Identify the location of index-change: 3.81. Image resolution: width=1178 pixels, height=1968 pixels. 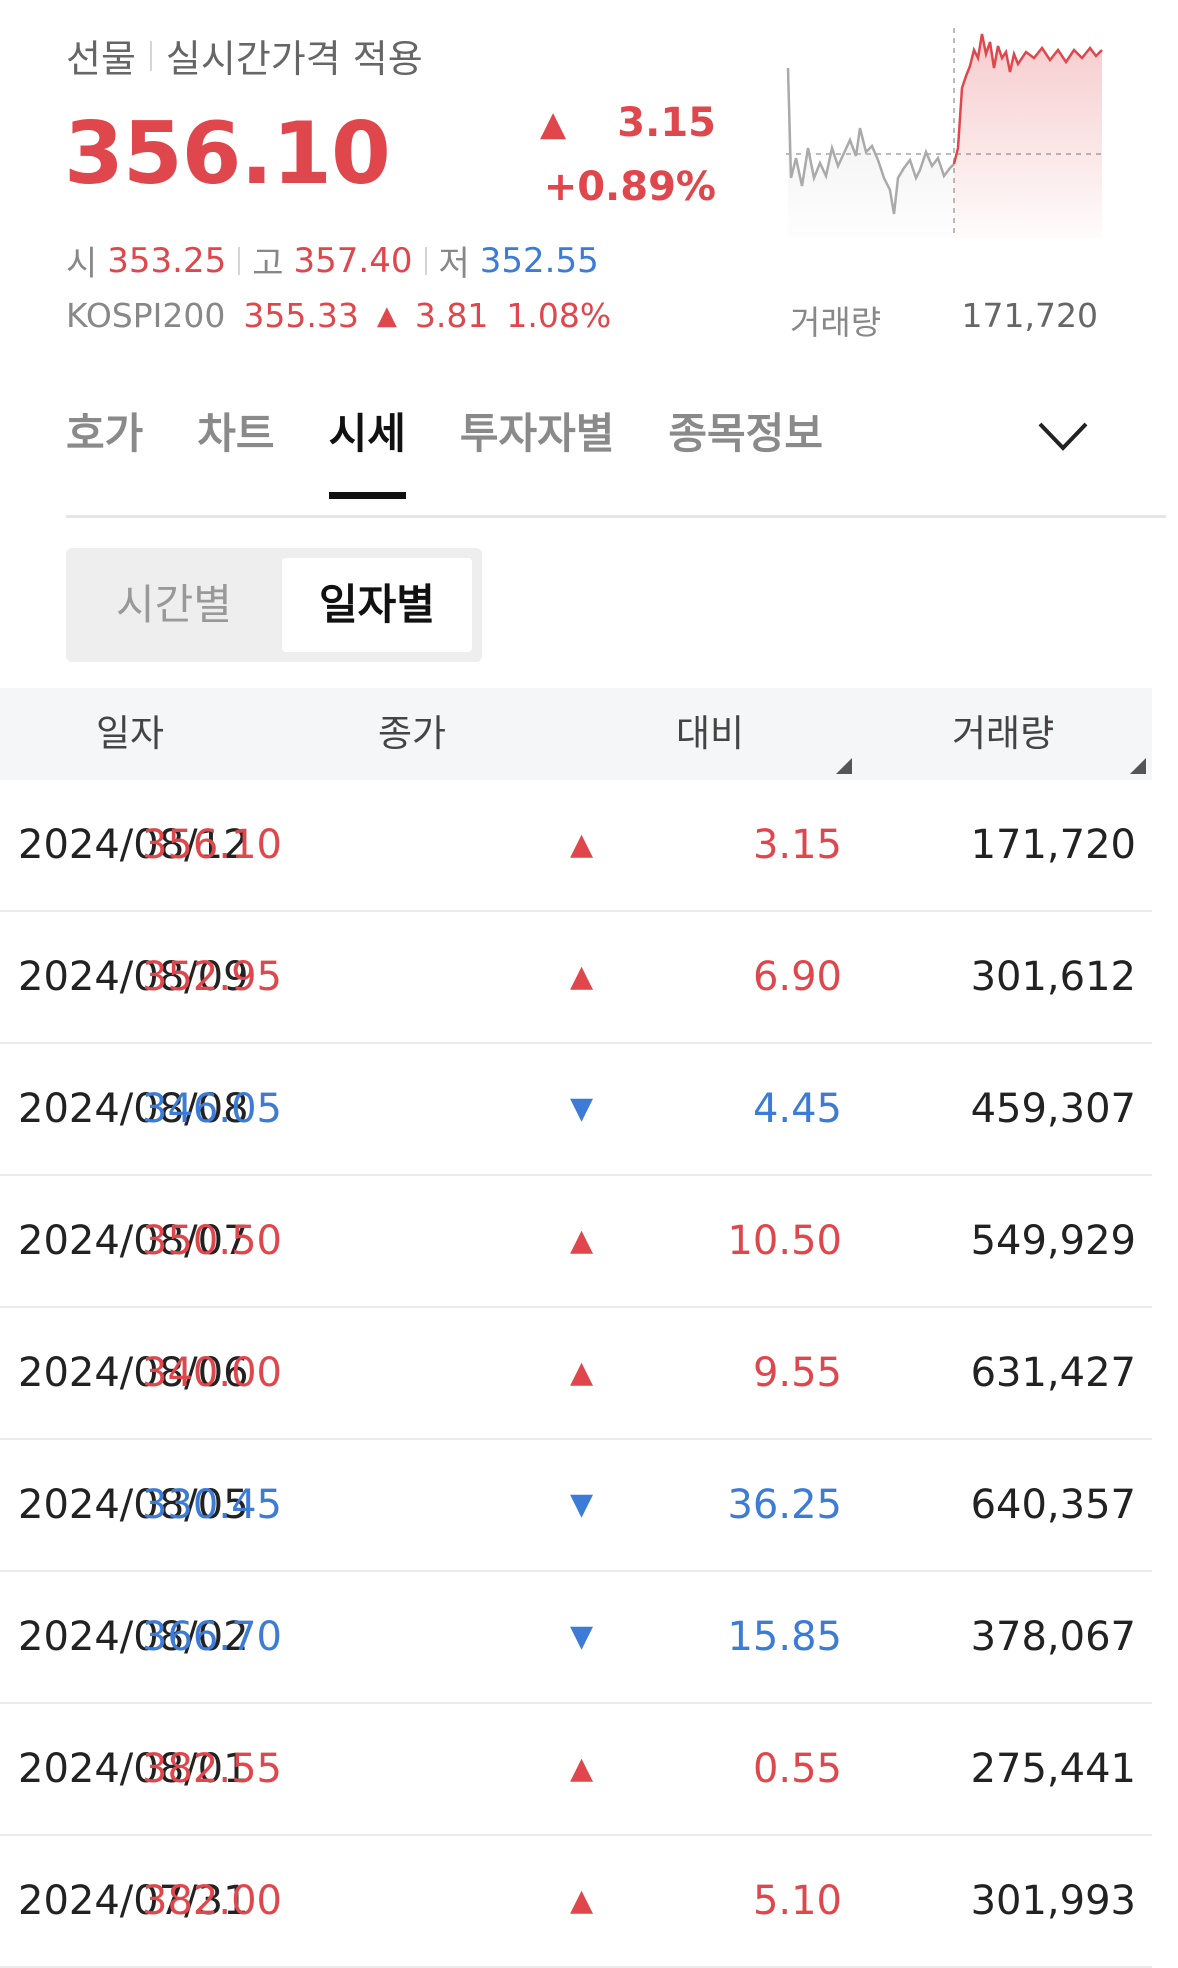
(451, 315).